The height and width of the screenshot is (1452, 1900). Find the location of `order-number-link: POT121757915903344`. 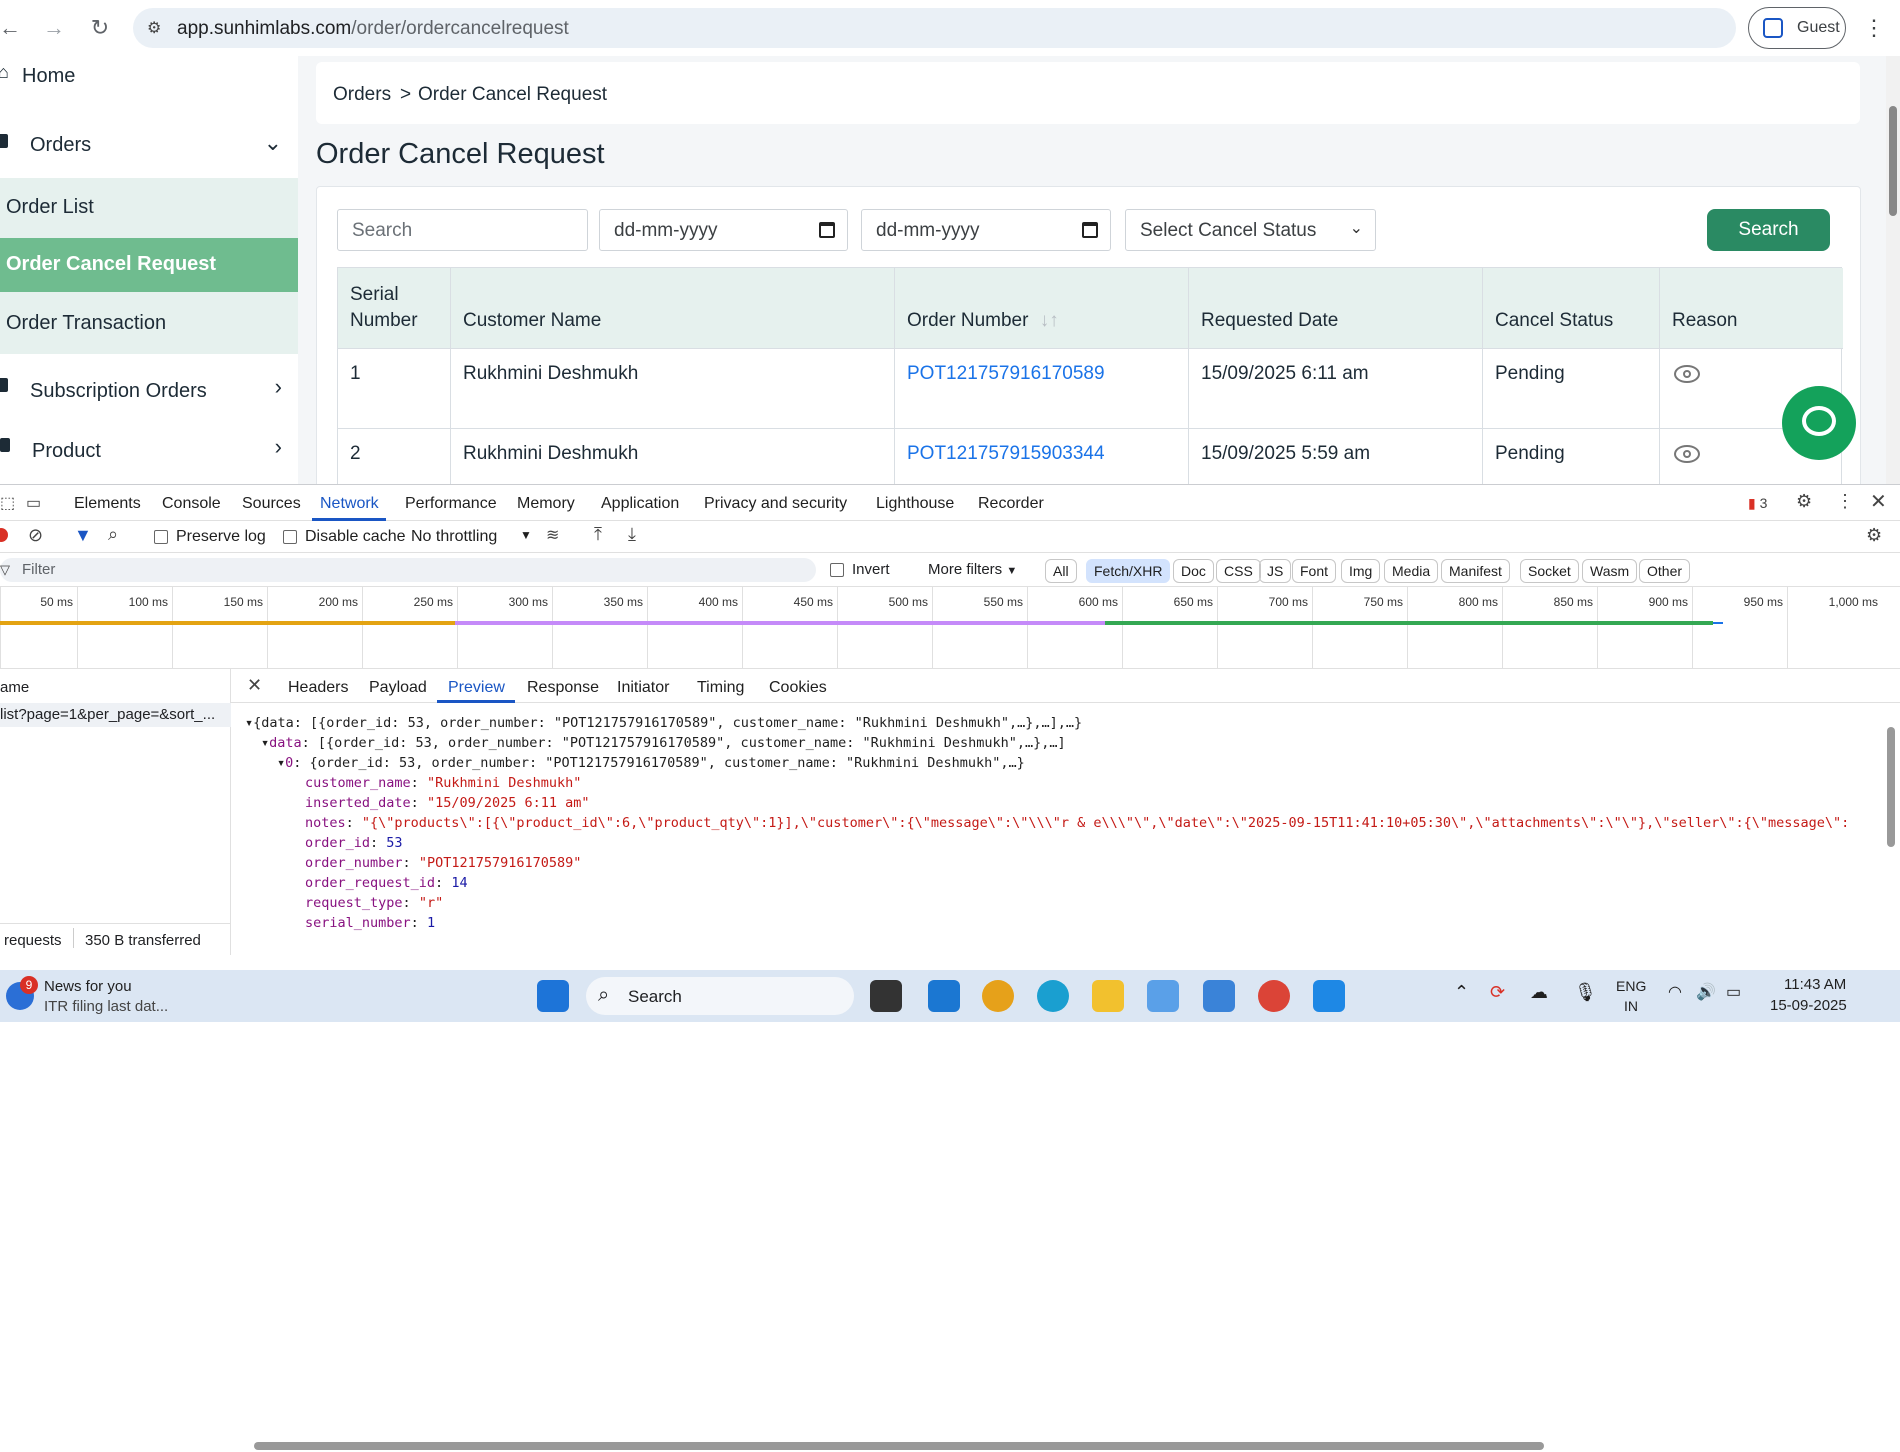

order-number-link: POT121757915903344 is located at coordinates (1042, 456).